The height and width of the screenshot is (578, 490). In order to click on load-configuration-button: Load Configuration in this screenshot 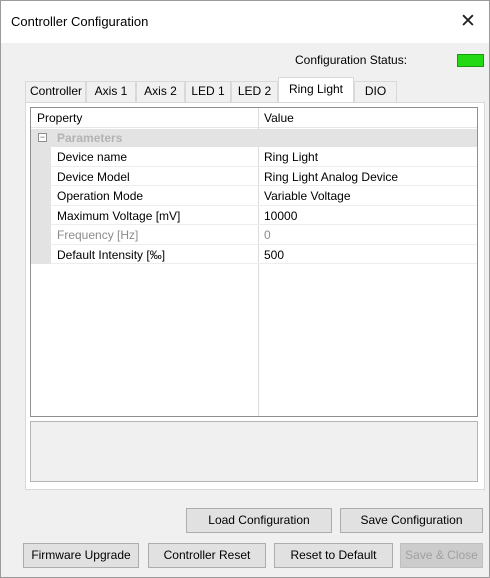, I will do `click(259, 520)`.